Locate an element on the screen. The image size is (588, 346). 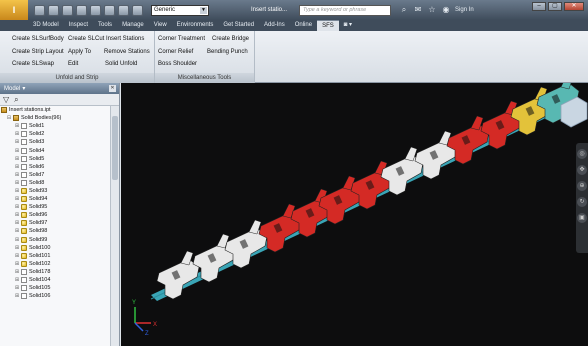
look-at-icon: ▣ is located at coordinates (582, 218).